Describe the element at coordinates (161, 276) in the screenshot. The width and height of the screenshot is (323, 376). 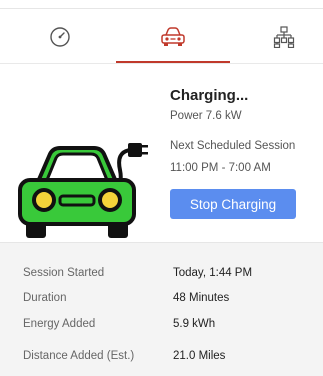
I see `detail-row-session-started: Session Started Today, 1:44 PM` at that location.